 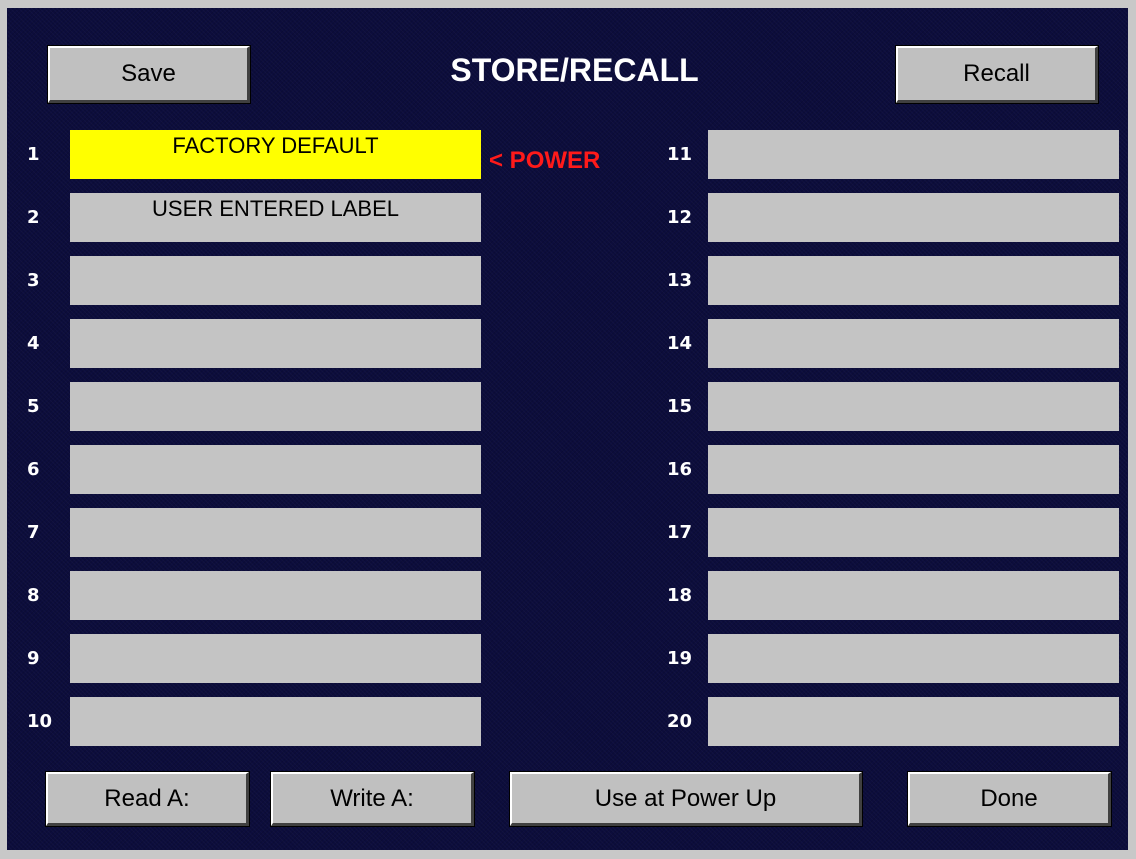 I want to click on slot-number: 19, so click(x=680, y=658).